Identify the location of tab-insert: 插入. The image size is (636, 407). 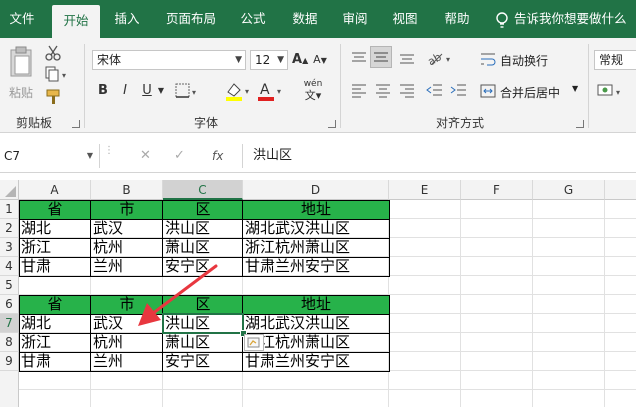
(127, 19).